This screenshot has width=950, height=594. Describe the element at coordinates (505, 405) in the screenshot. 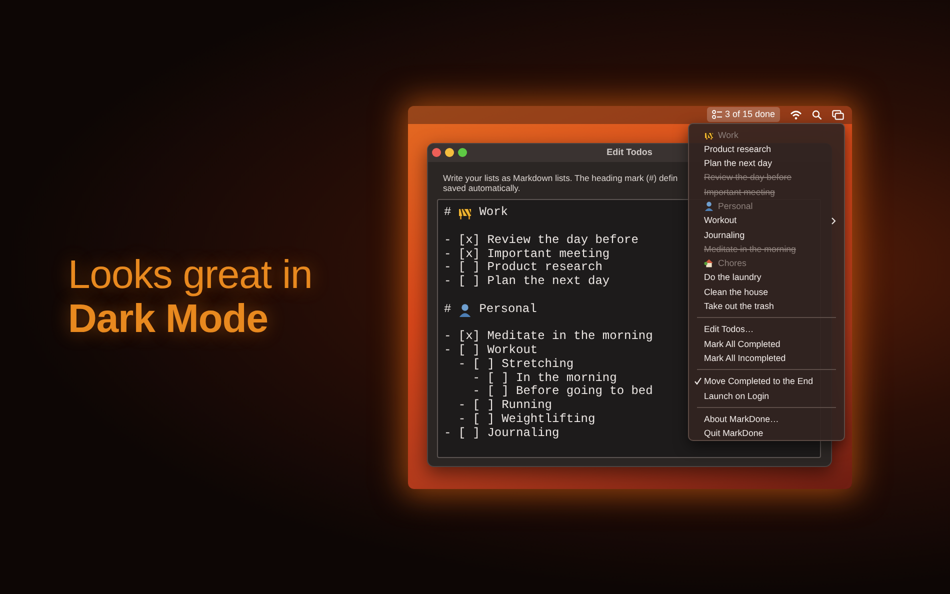

I see `editor-line: - [ ] Running` at that location.